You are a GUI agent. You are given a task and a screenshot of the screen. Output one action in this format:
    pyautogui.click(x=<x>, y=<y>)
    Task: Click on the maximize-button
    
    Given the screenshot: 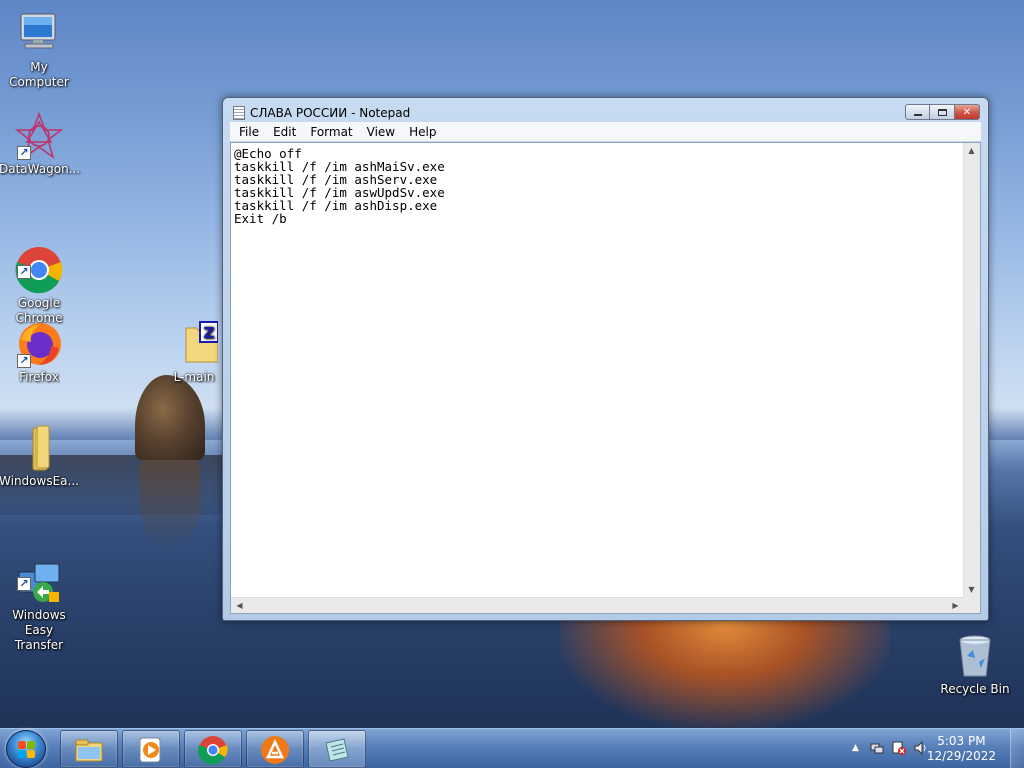 What is the action you would take?
    pyautogui.click(x=942, y=112)
    